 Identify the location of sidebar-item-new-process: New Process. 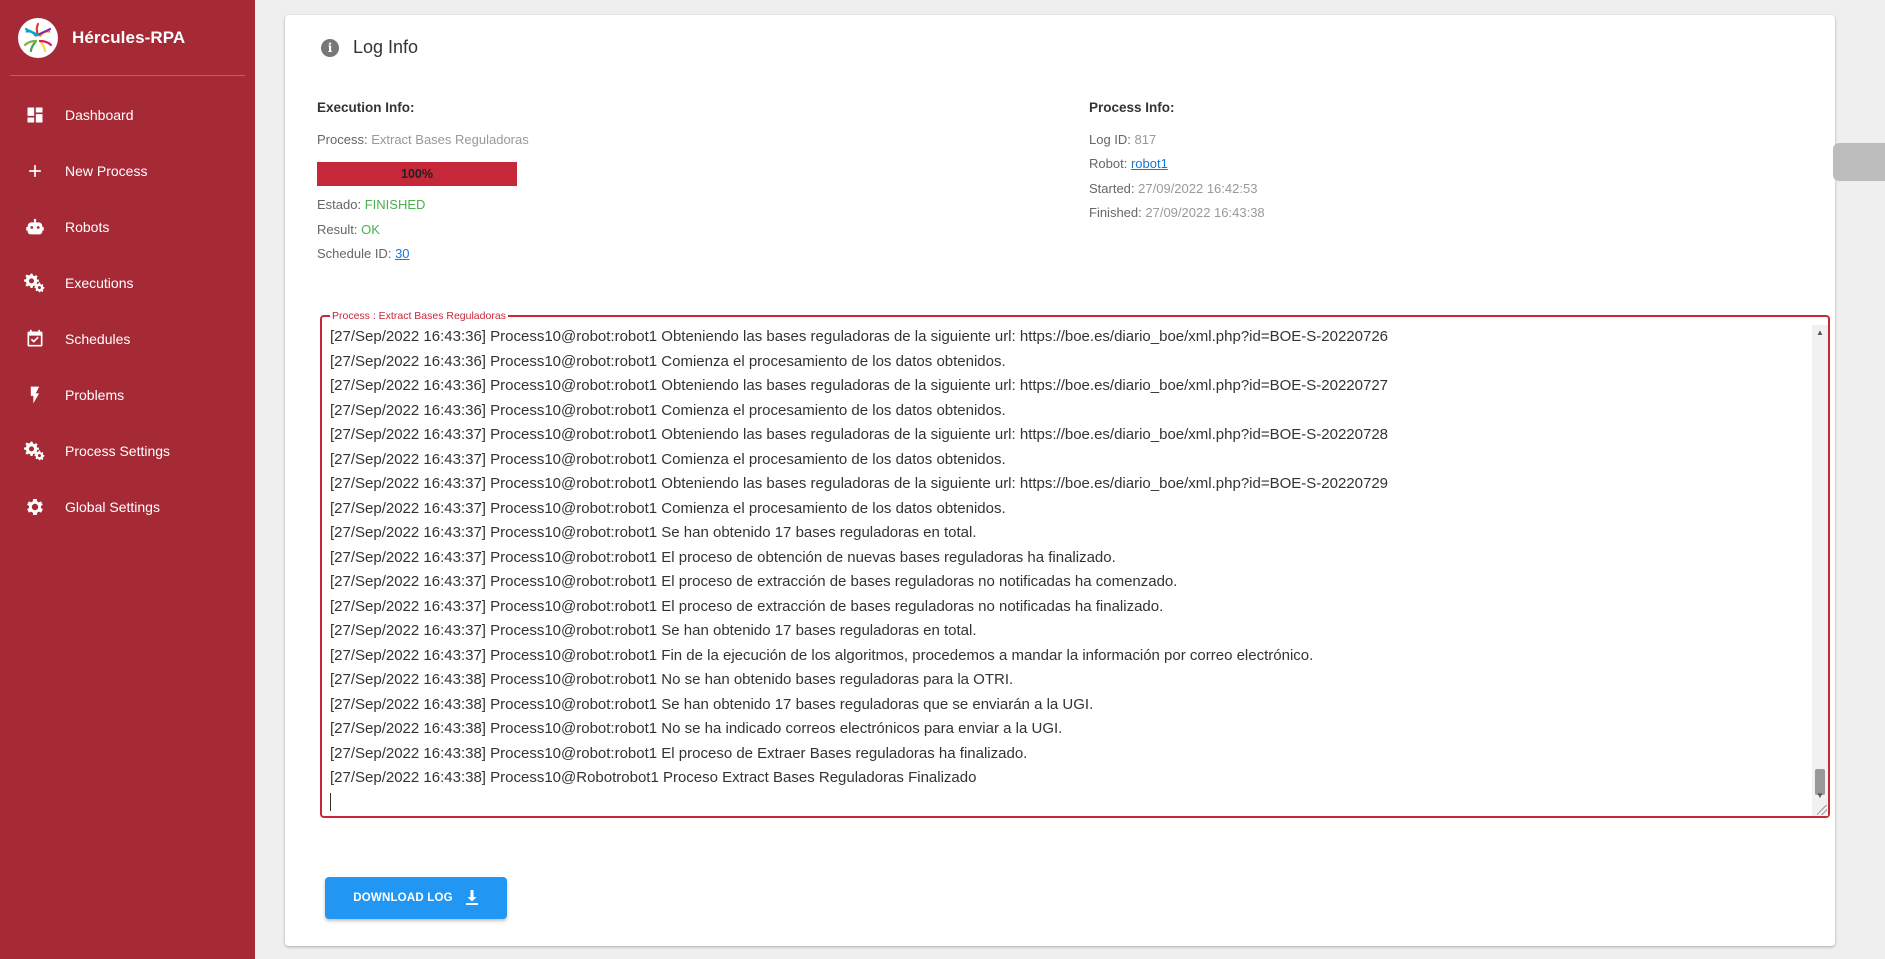
(127, 171).